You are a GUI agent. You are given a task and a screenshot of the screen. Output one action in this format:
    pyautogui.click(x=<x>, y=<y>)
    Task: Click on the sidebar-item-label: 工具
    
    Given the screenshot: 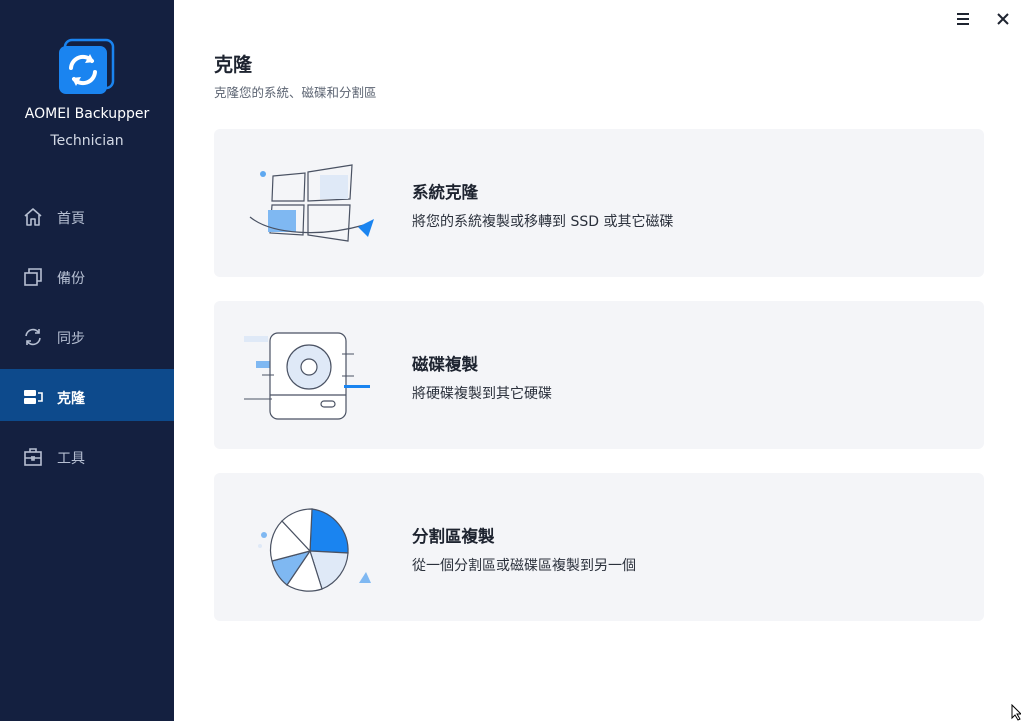 What is the action you would take?
    pyautogui.click(x=71, y=459)
    